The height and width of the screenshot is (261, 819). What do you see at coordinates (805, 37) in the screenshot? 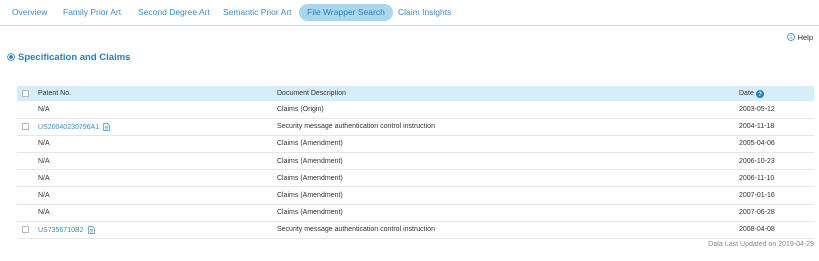
I see `help-label: Help` at bounding box center [805, 37].